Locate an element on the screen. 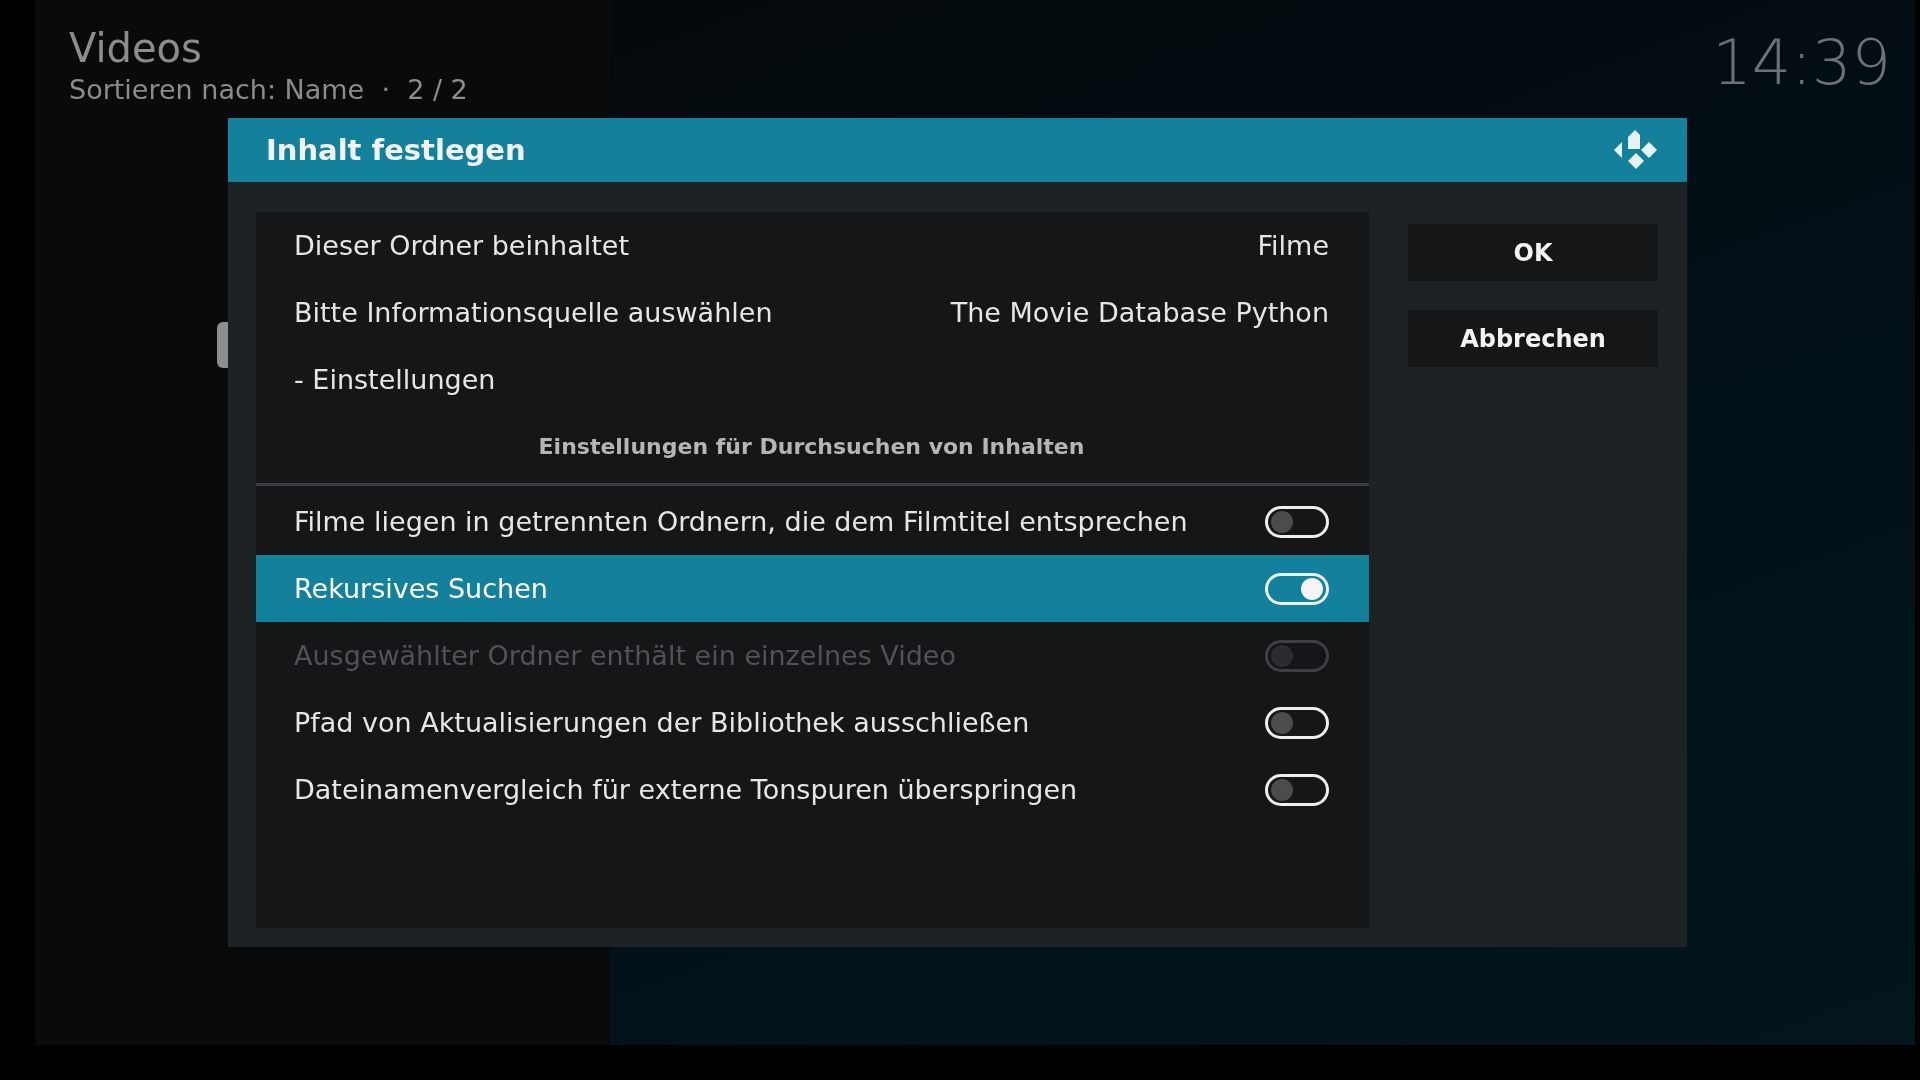 Image resolution: width=1920 pixels, height=1080 pixels. setting-label: - Einstellungen is located at coordinates (395, 379).